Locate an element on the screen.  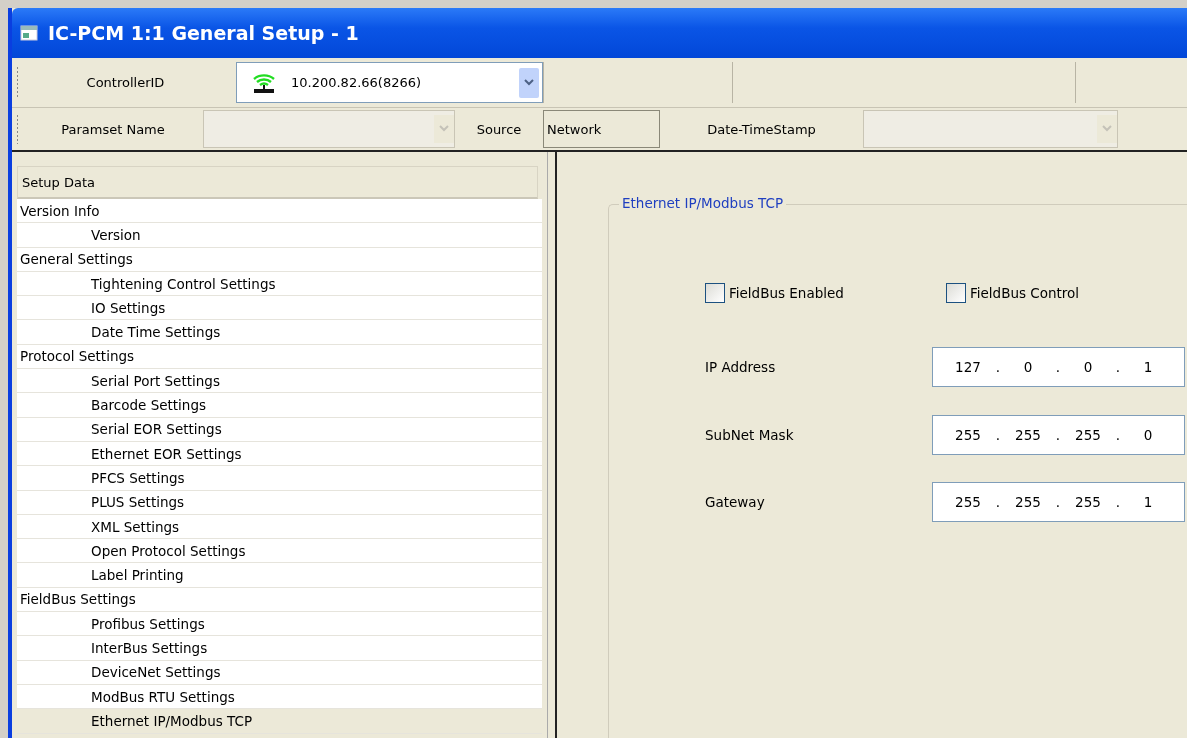
tree-item: Tightening Control Settings is located at coordinates (279, 284).